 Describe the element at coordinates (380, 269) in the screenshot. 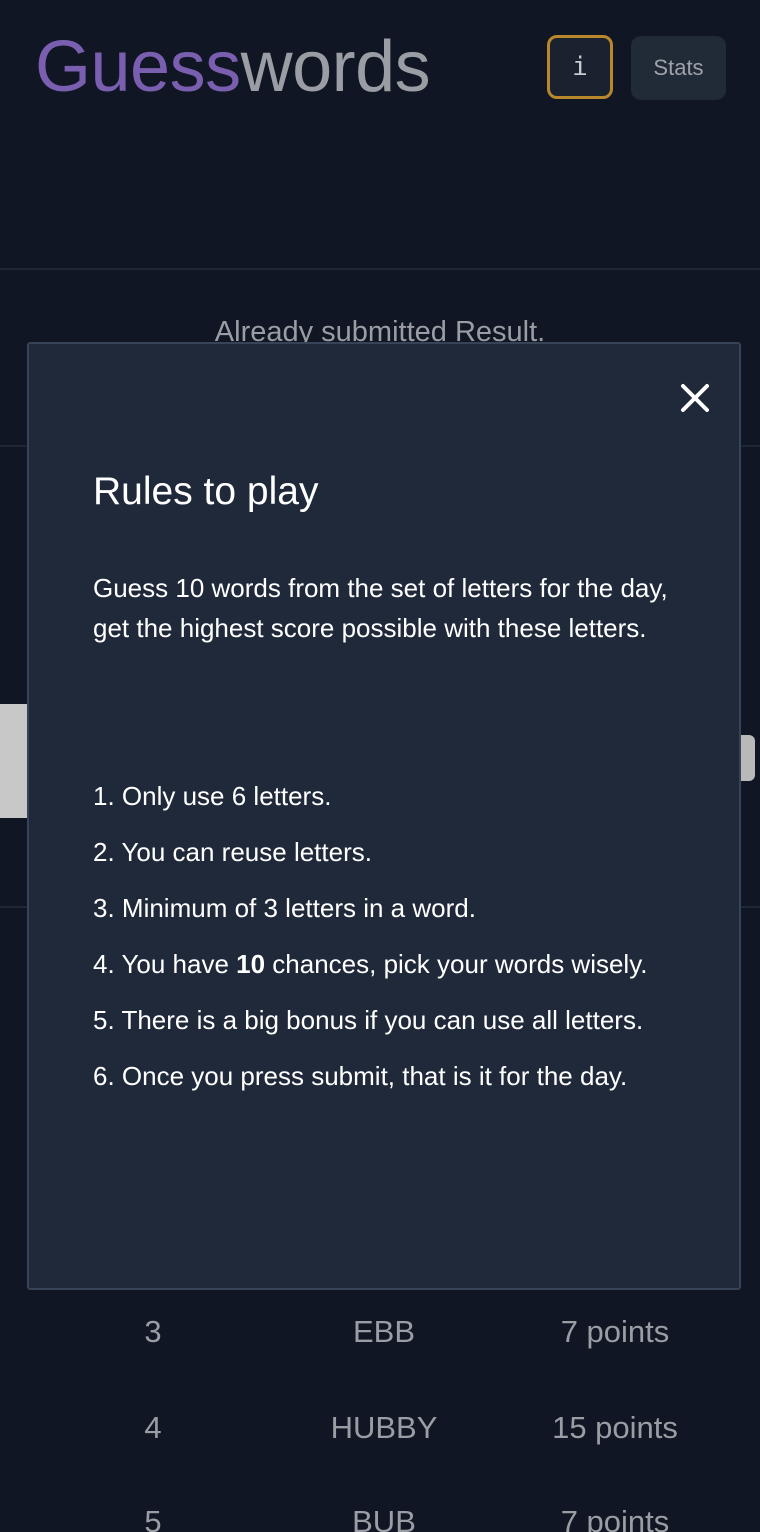

I see `divider` at that location.